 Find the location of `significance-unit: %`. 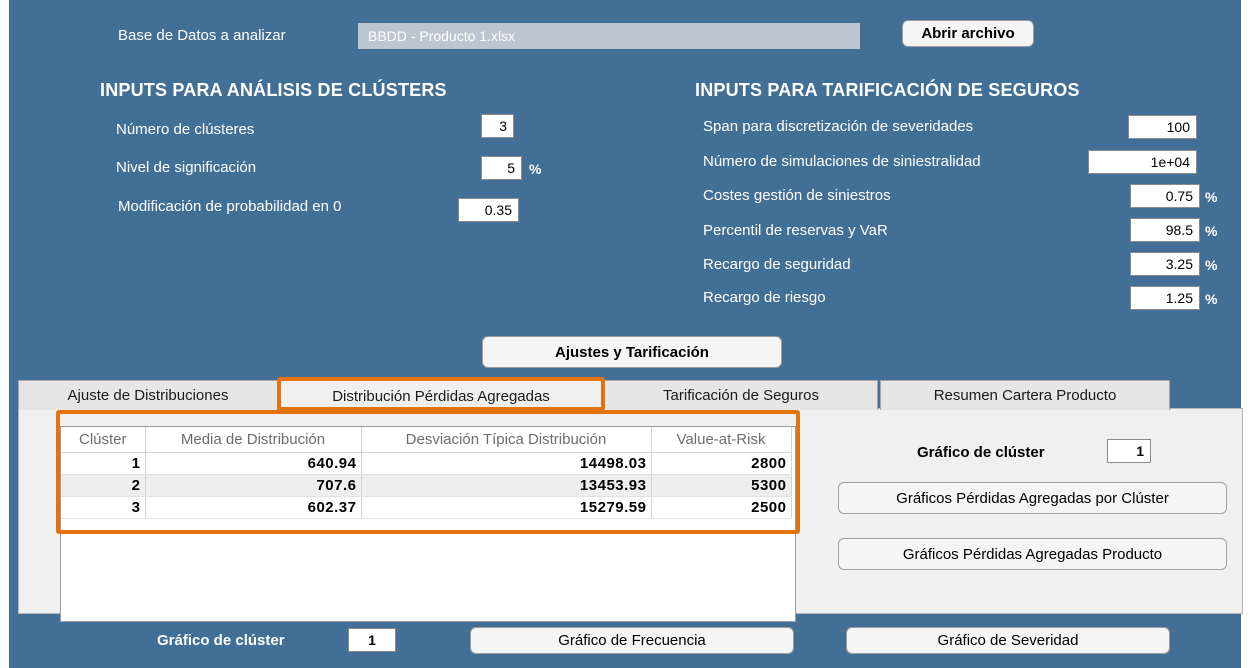

significance-unit: % is located at coordinates (535, 169).